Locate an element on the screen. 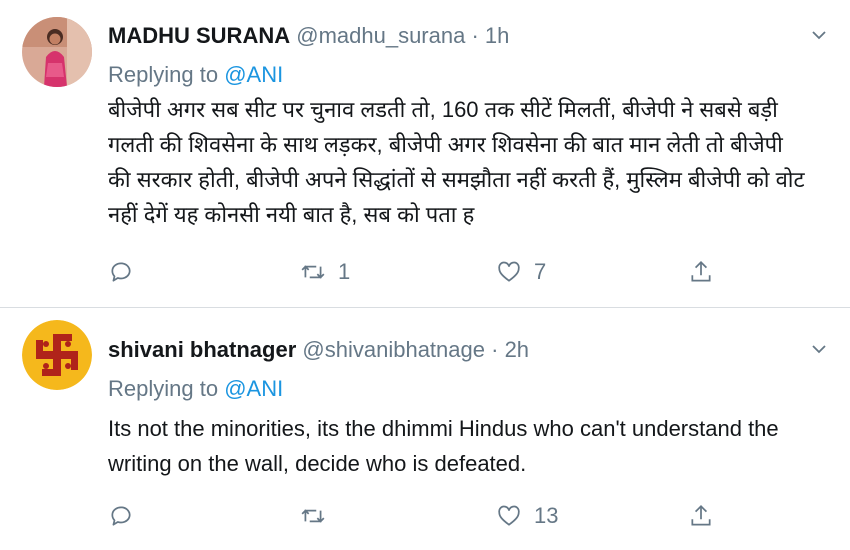  like-button: 13 is located at coordinates (527, 516).